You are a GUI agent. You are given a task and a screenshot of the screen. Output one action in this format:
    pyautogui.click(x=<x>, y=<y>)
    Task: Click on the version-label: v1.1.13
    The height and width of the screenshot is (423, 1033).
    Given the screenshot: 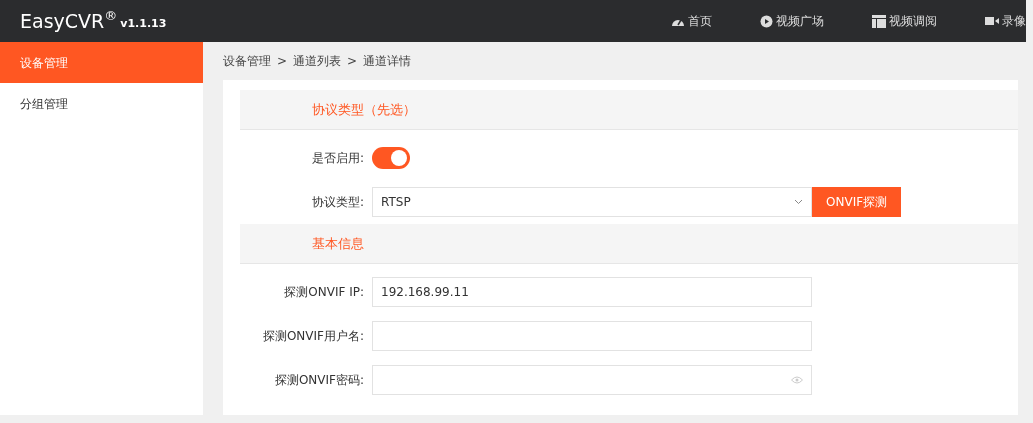 What is the action you would take?
    pyautogui.click(x=143, y=23)
    